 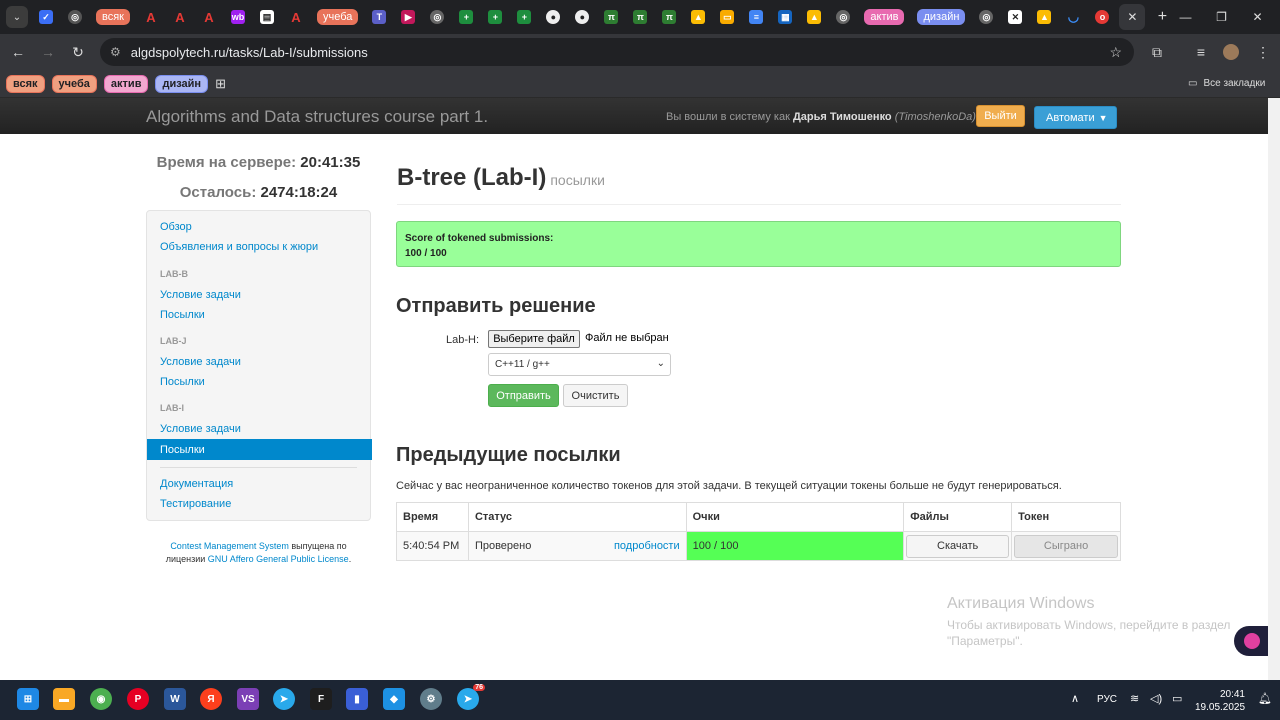 I want to click on chart-app-icon: ▮, so click(x=357, y=699).